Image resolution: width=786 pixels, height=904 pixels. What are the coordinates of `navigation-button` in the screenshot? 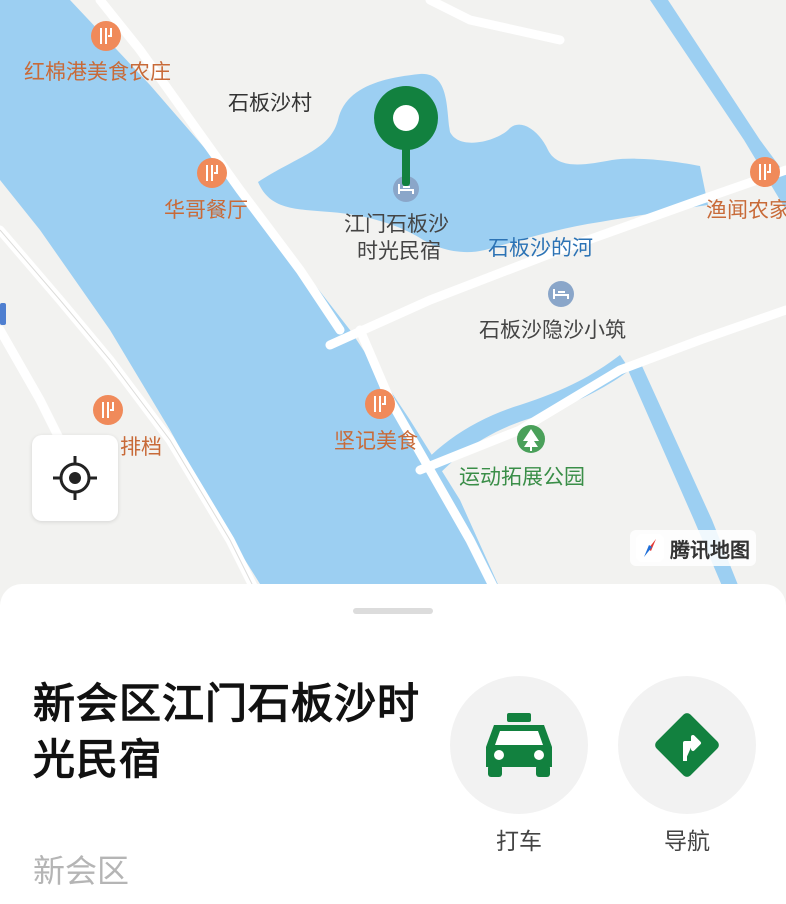 It's located at (687, 745).